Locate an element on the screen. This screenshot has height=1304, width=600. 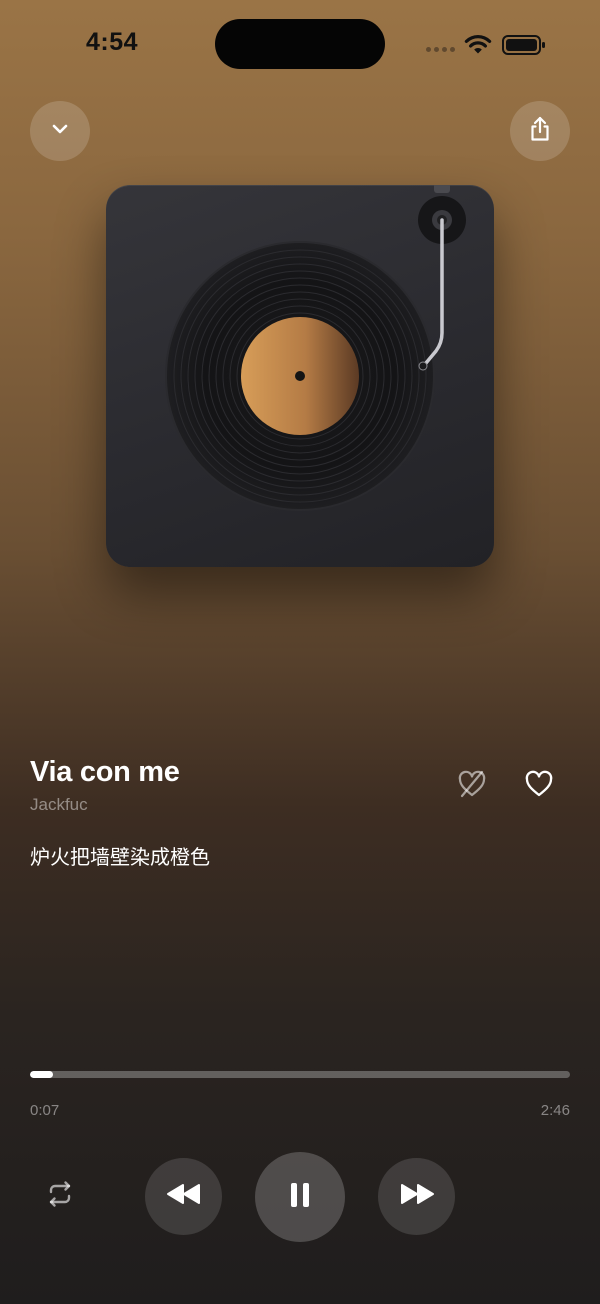
battery-icon is located at coordinates (524, 47).